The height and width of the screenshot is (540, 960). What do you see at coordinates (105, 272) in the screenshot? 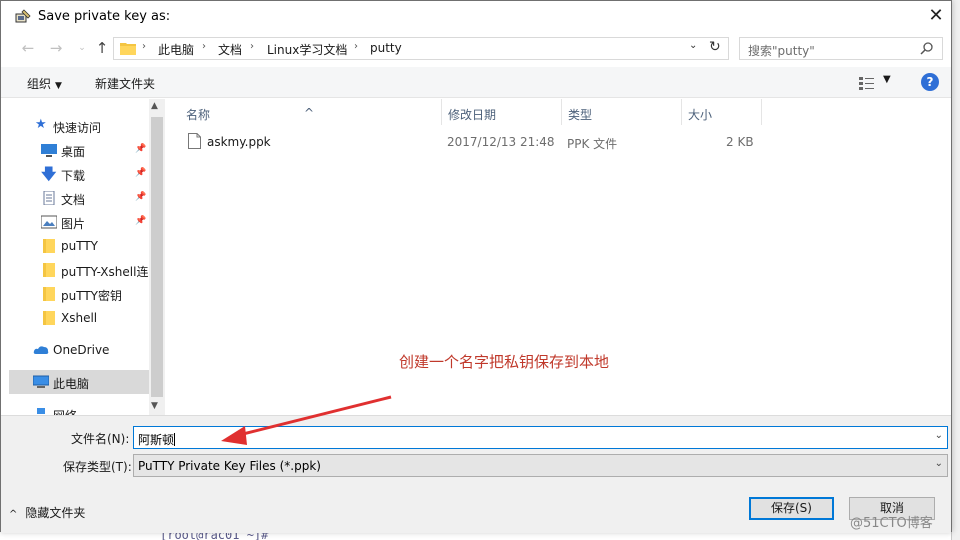
I see `nav-label: puTTY-Xshell连` at bounding box center [105, 272].